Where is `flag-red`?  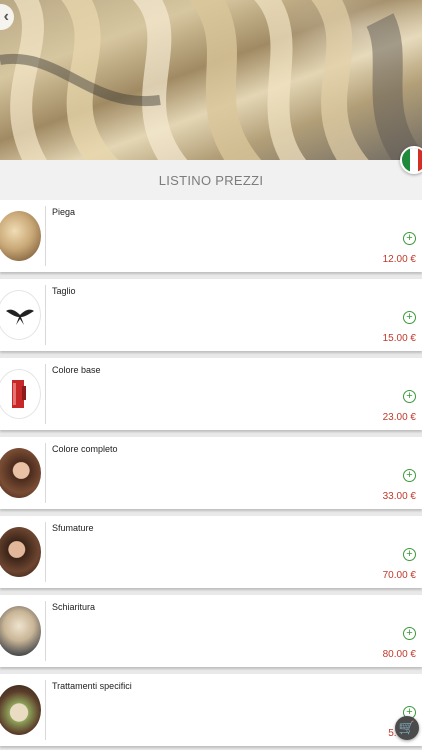
flag-red is located at coordinates (420, 160).